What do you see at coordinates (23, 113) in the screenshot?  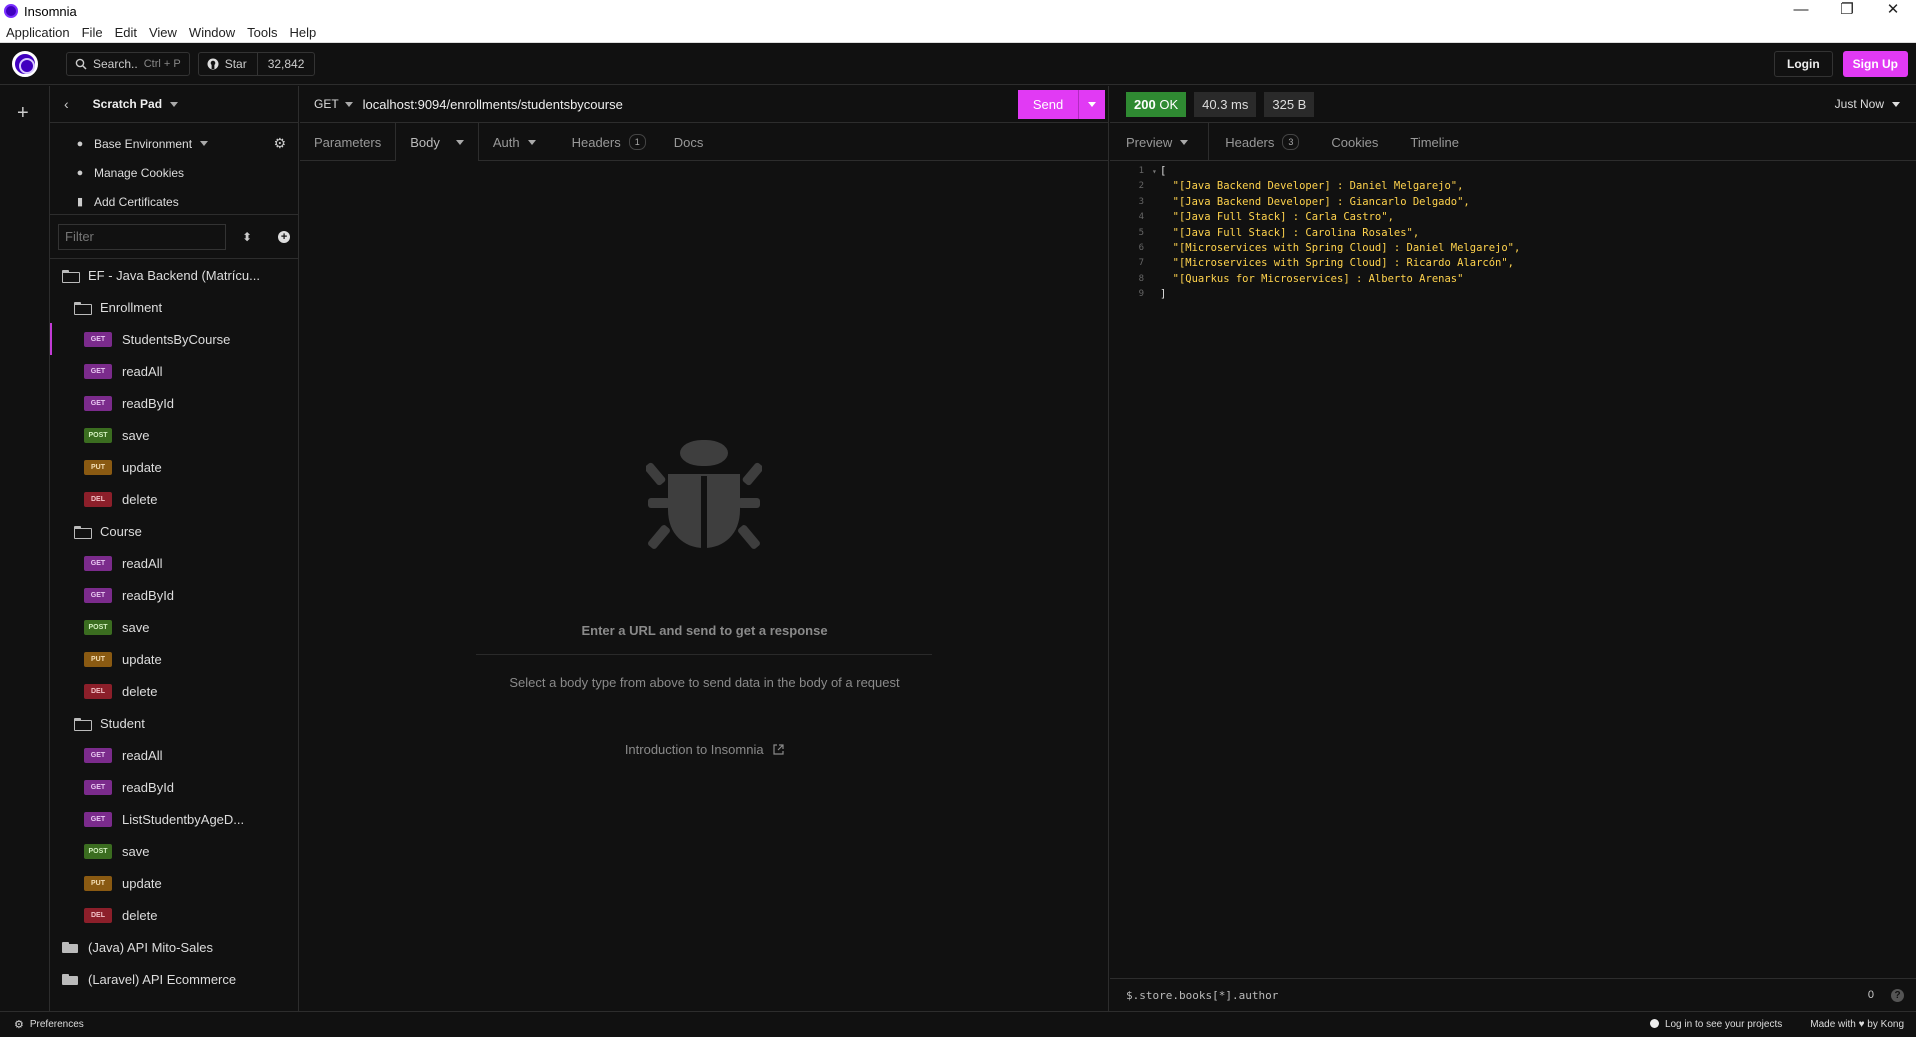 I see `plus-icon: +` at bounding box center [23, 113].